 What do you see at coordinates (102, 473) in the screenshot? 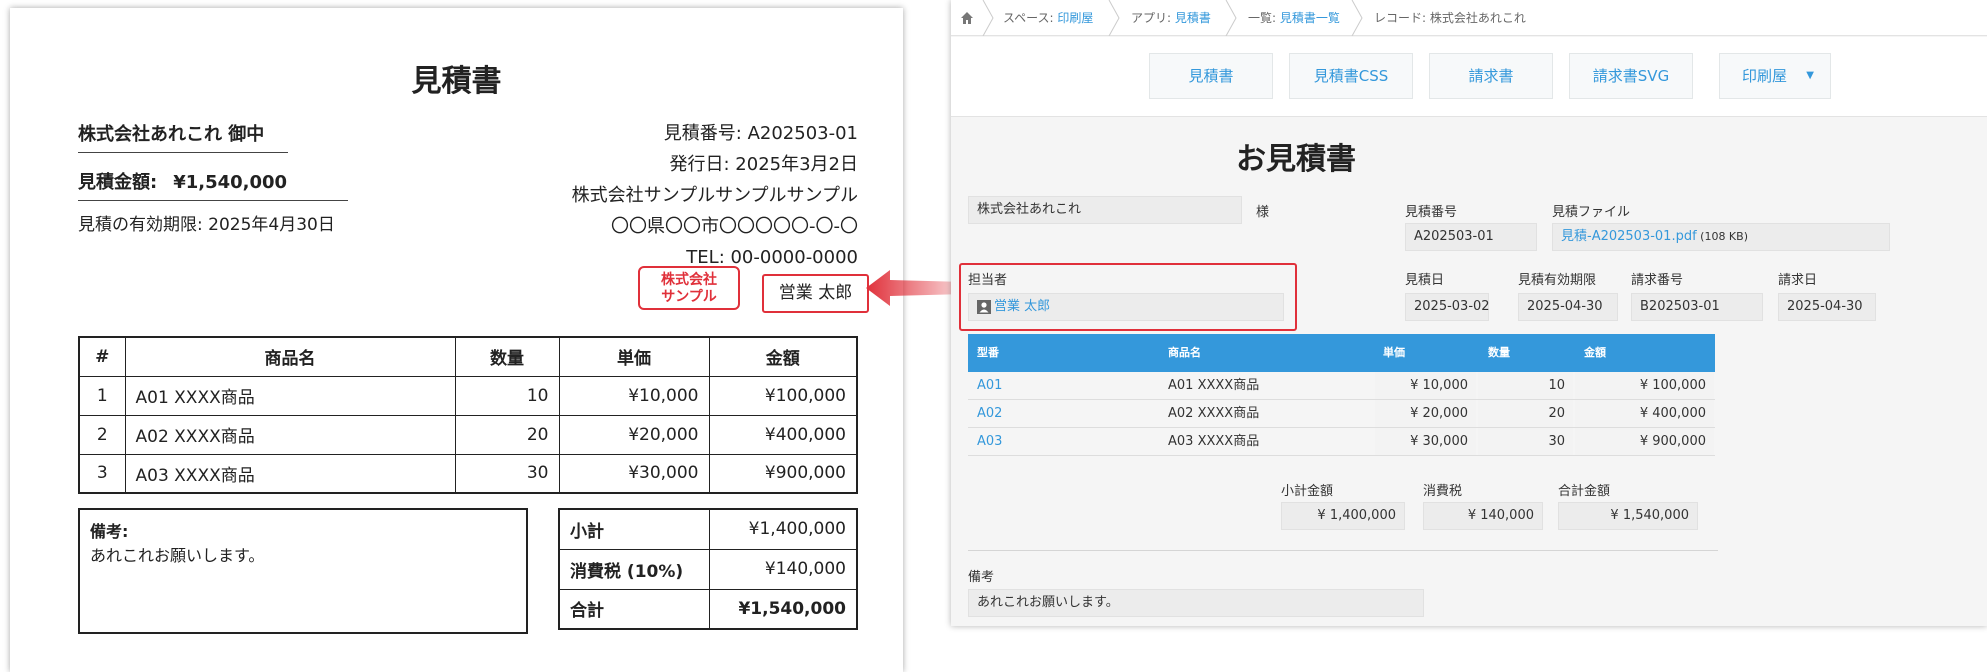
I see `row-no: 3` at bounding box center [102, 473].